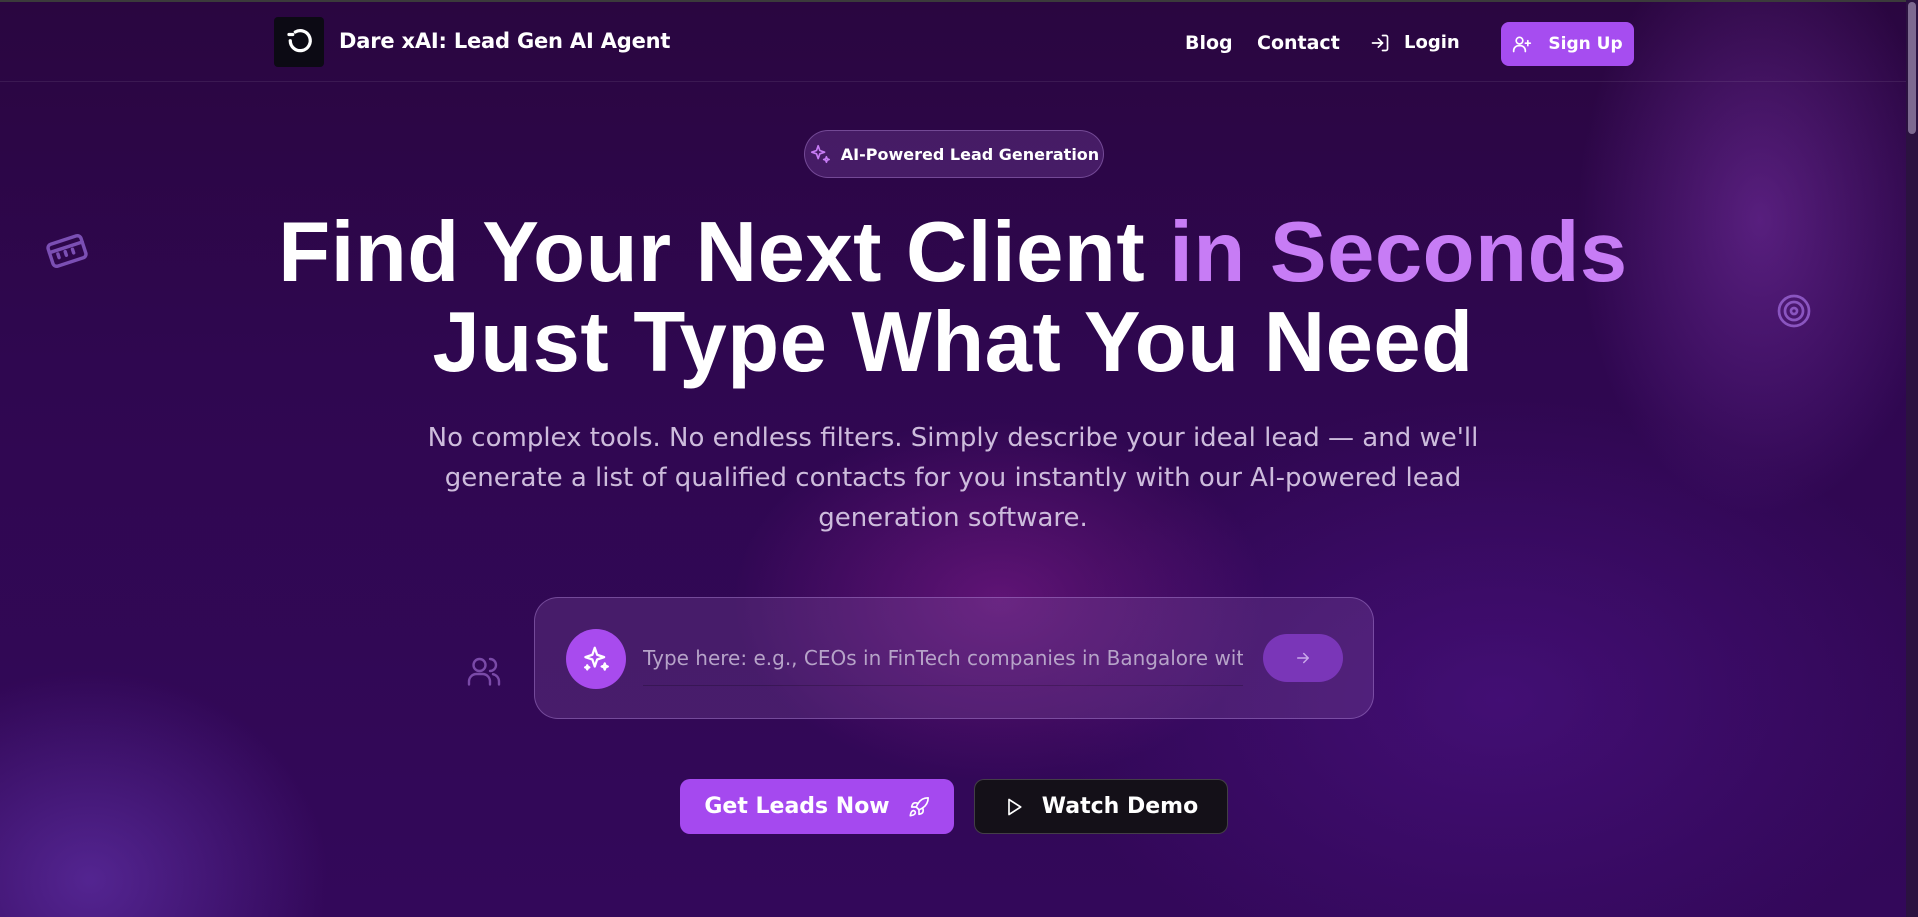 The height and width of the screenshot is (917, 1918). I want to click on brand-name: Dare xAI: Lead Gen AI Agent, so click(504, 41).